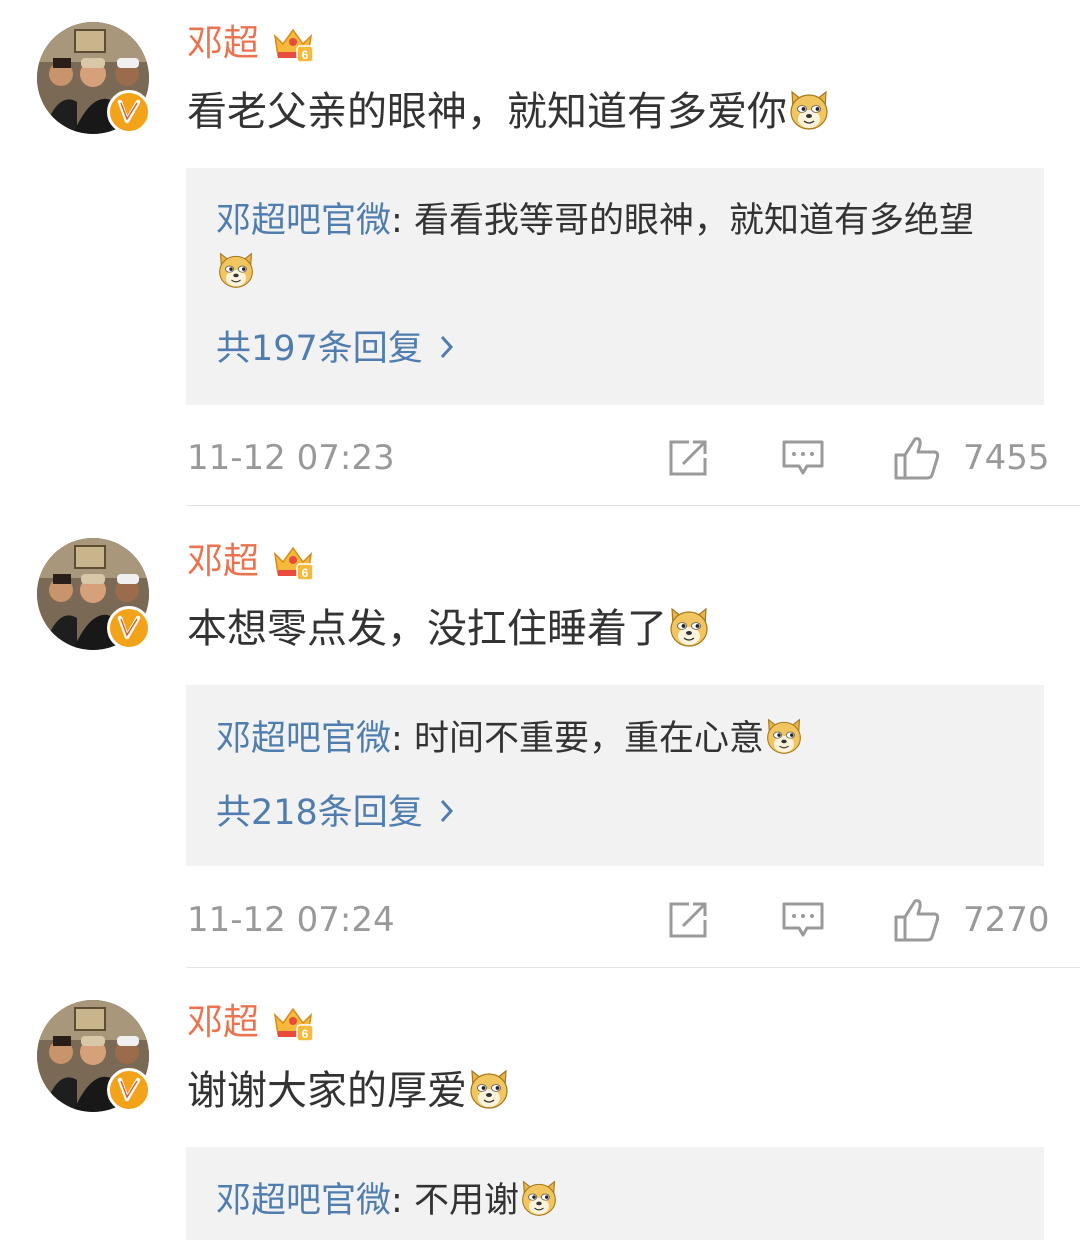 The width and height of the screenshot is (1080, 1240). I want to click on reply-author: 邓超吧官微, so click(303, 1201).